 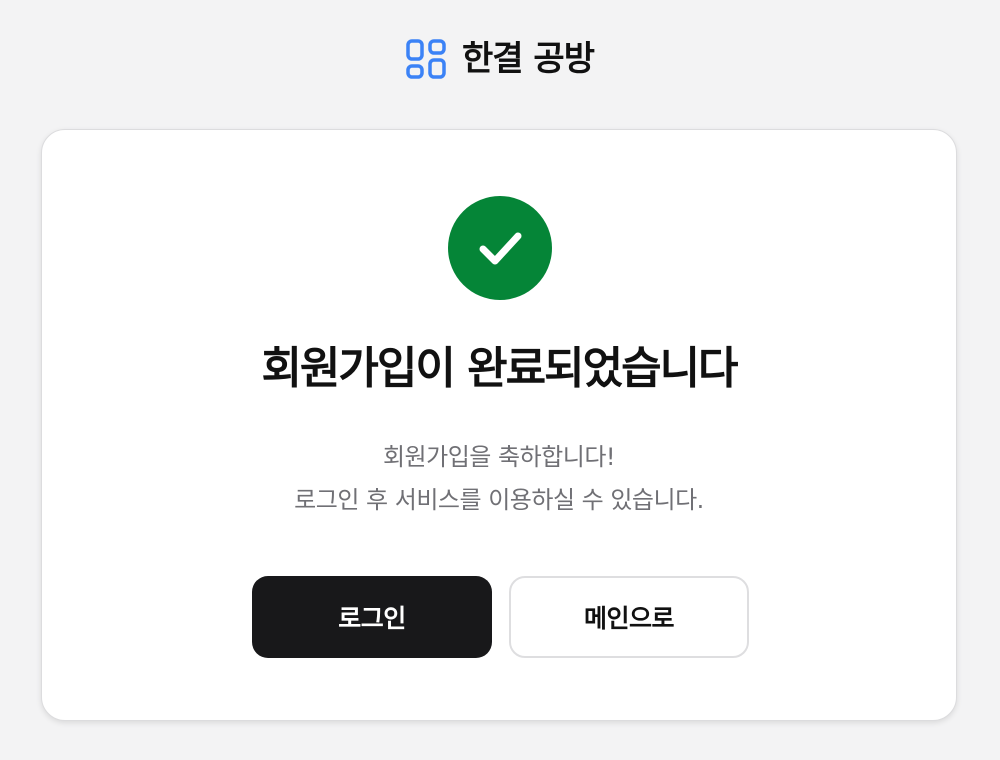 I want to click on check-circle-icon, so click(x=500, y=248).